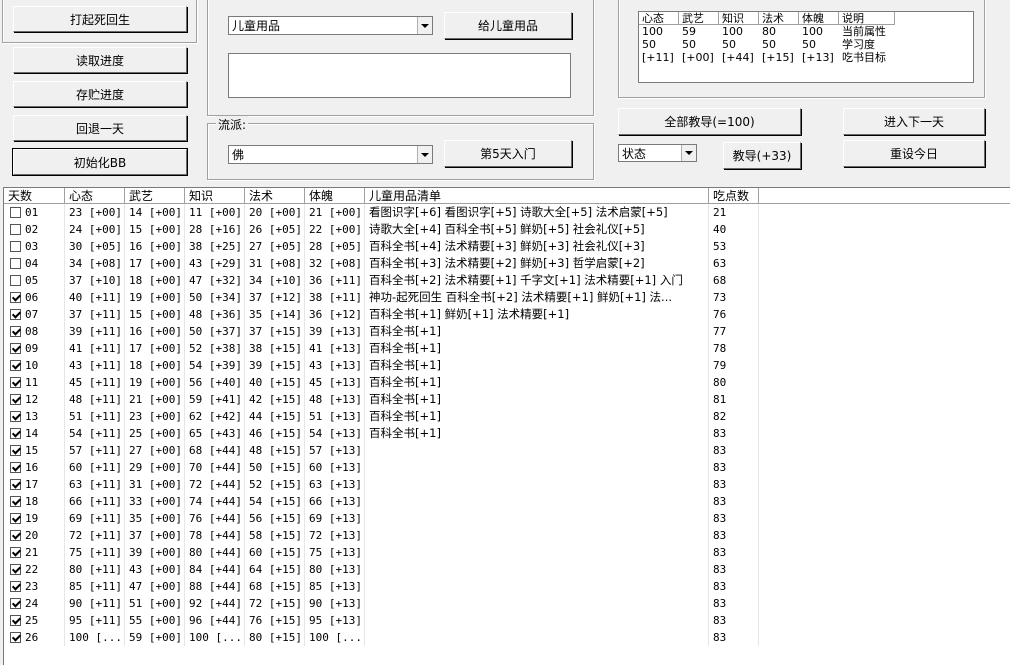 This screenshot has width=1010, height=665. I want to click on intro-day5-button: 第5天入门, so click(508, 153).